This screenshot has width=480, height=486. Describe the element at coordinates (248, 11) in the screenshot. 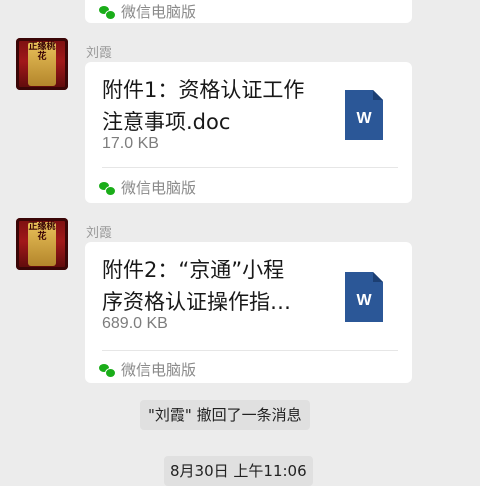

I see `partial-file-card: 微信电脑版` at that location.